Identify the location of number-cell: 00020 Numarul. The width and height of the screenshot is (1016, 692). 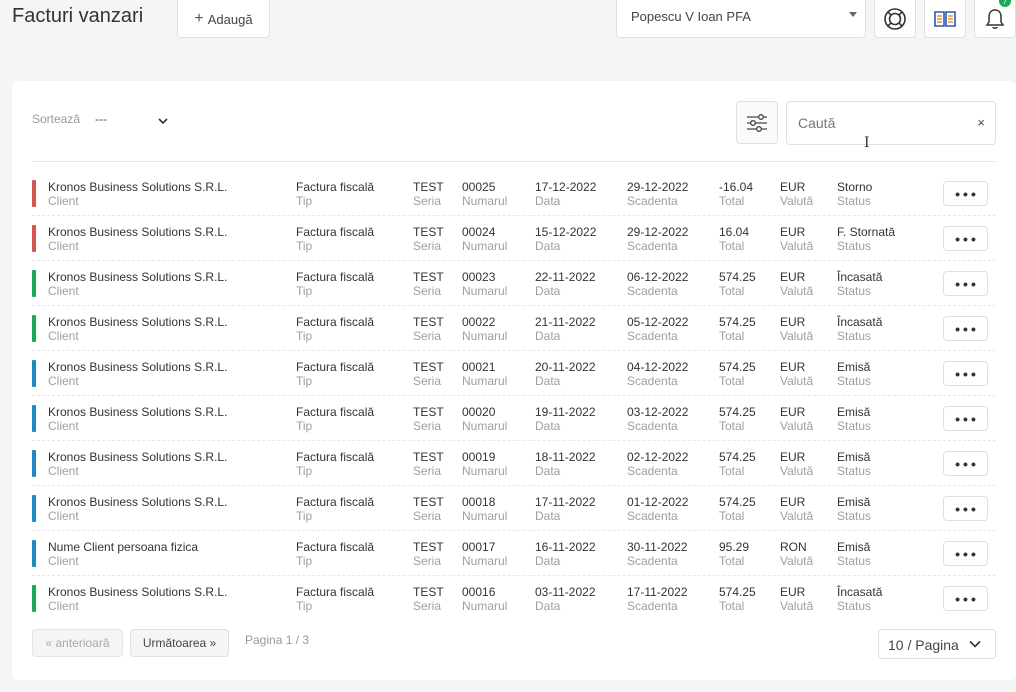
(484, 419).